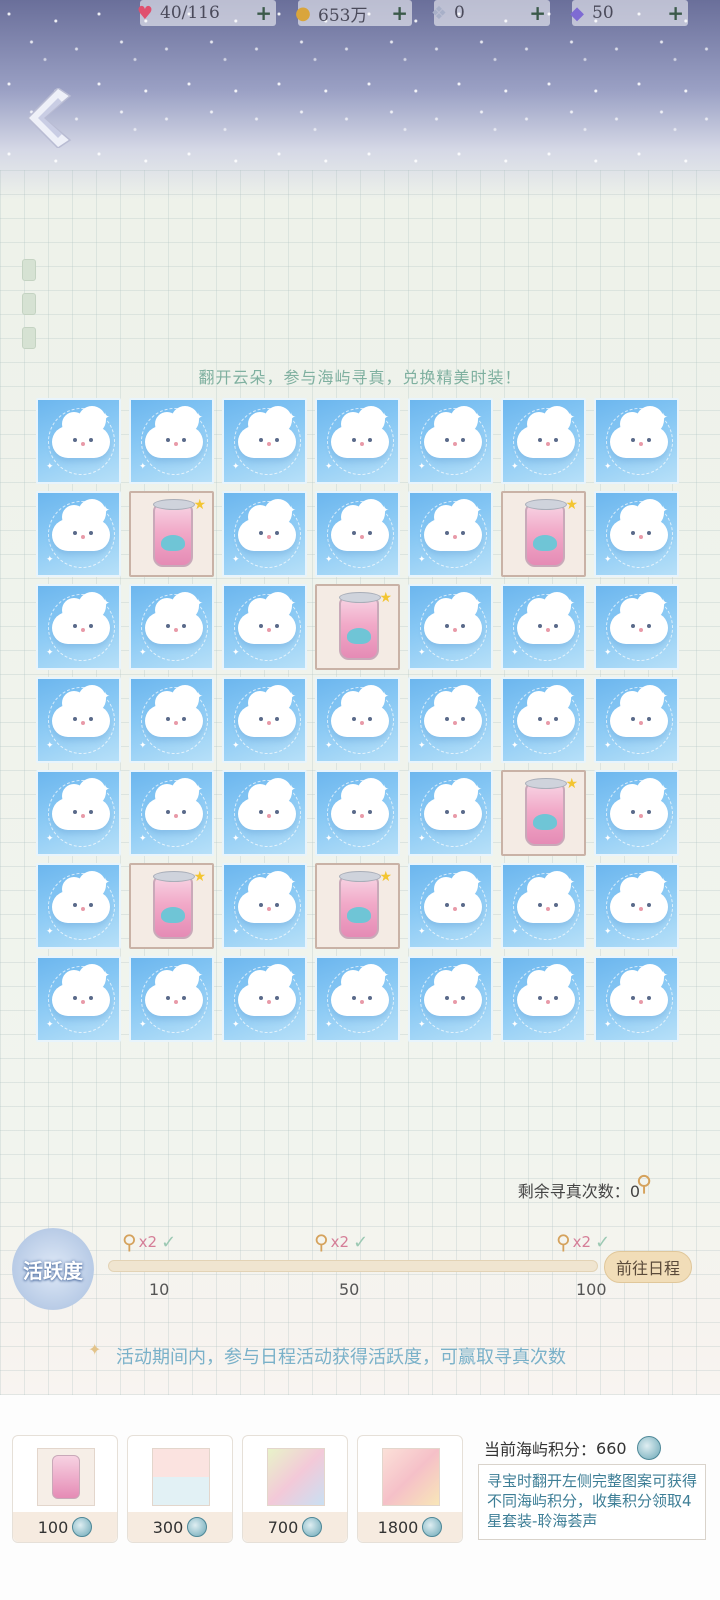 This screenshot has height=1600, width=720. Describe the element at coordinates (410, 1489) in the screenshot. I see `exchange-card-4: 1800` at that location.